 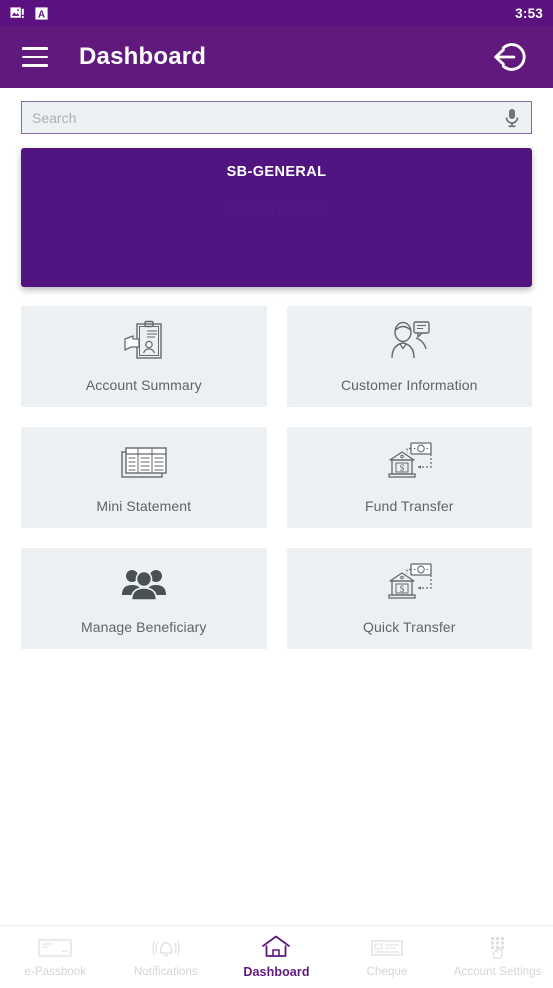 I want to click on search-bar, so click(x=276, y=117).